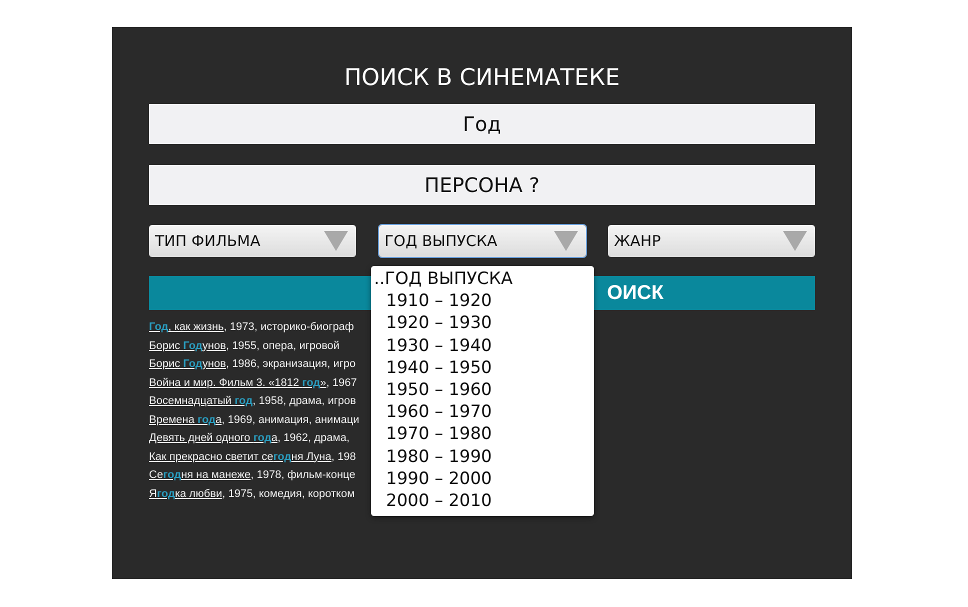 The width and height of the screenshot is (968, 607). What do you see at coordinates (252, 475) in the screenshot?
I see `result-text: Сегодня на манеже, 1978, фильм-конце` at bounding box center [252, 475].